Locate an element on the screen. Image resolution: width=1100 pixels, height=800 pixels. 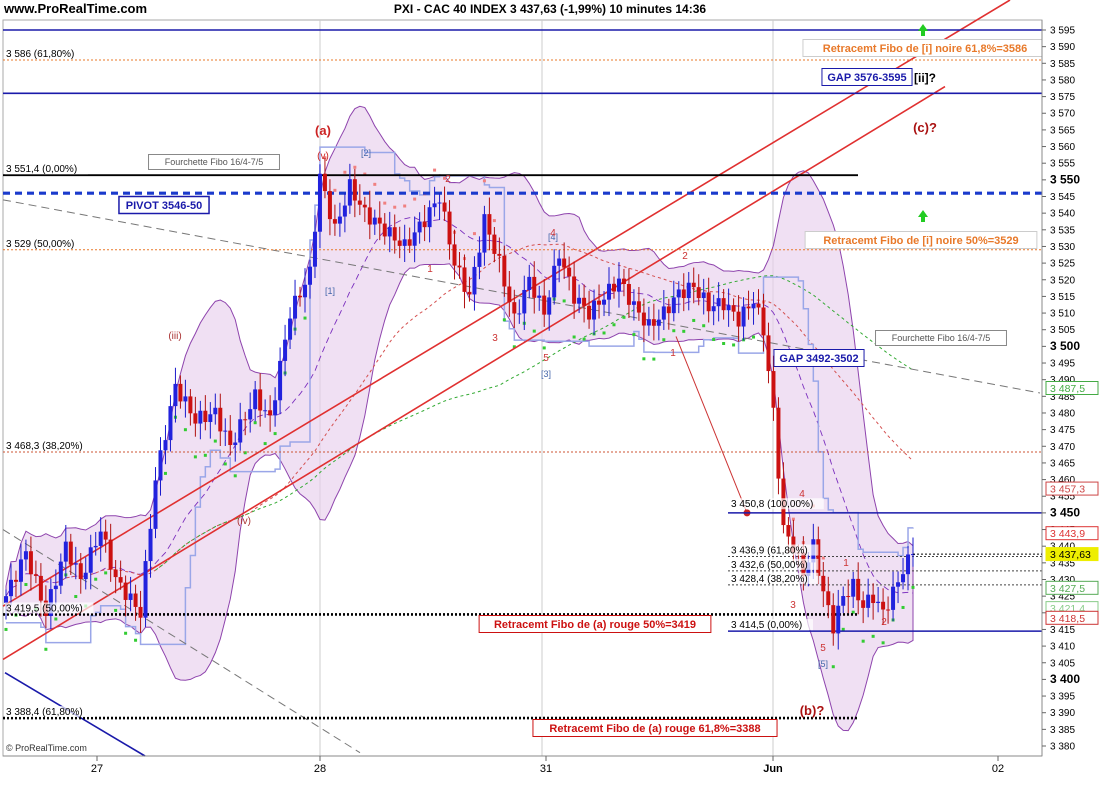
y-tick-label: 3 485 is located at coordinates (1062, 397).